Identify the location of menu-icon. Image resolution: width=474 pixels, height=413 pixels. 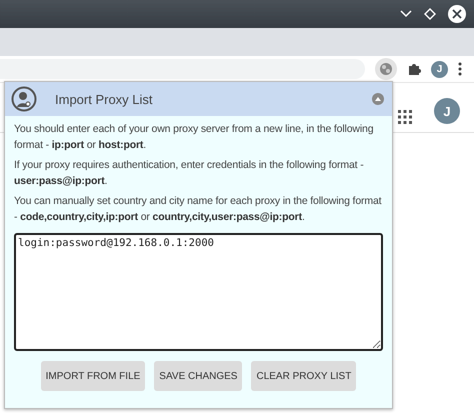
(460, 69).